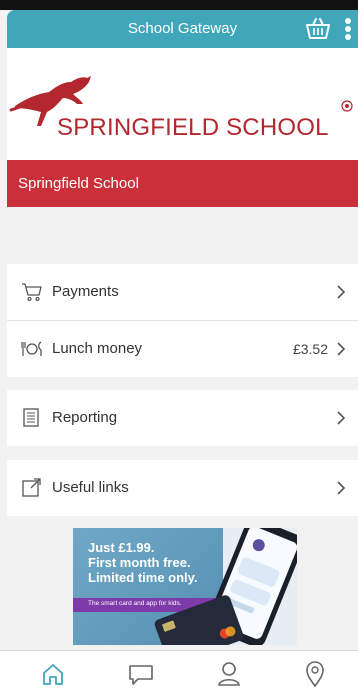  I want to click on basket-icon, so click(318, 29).